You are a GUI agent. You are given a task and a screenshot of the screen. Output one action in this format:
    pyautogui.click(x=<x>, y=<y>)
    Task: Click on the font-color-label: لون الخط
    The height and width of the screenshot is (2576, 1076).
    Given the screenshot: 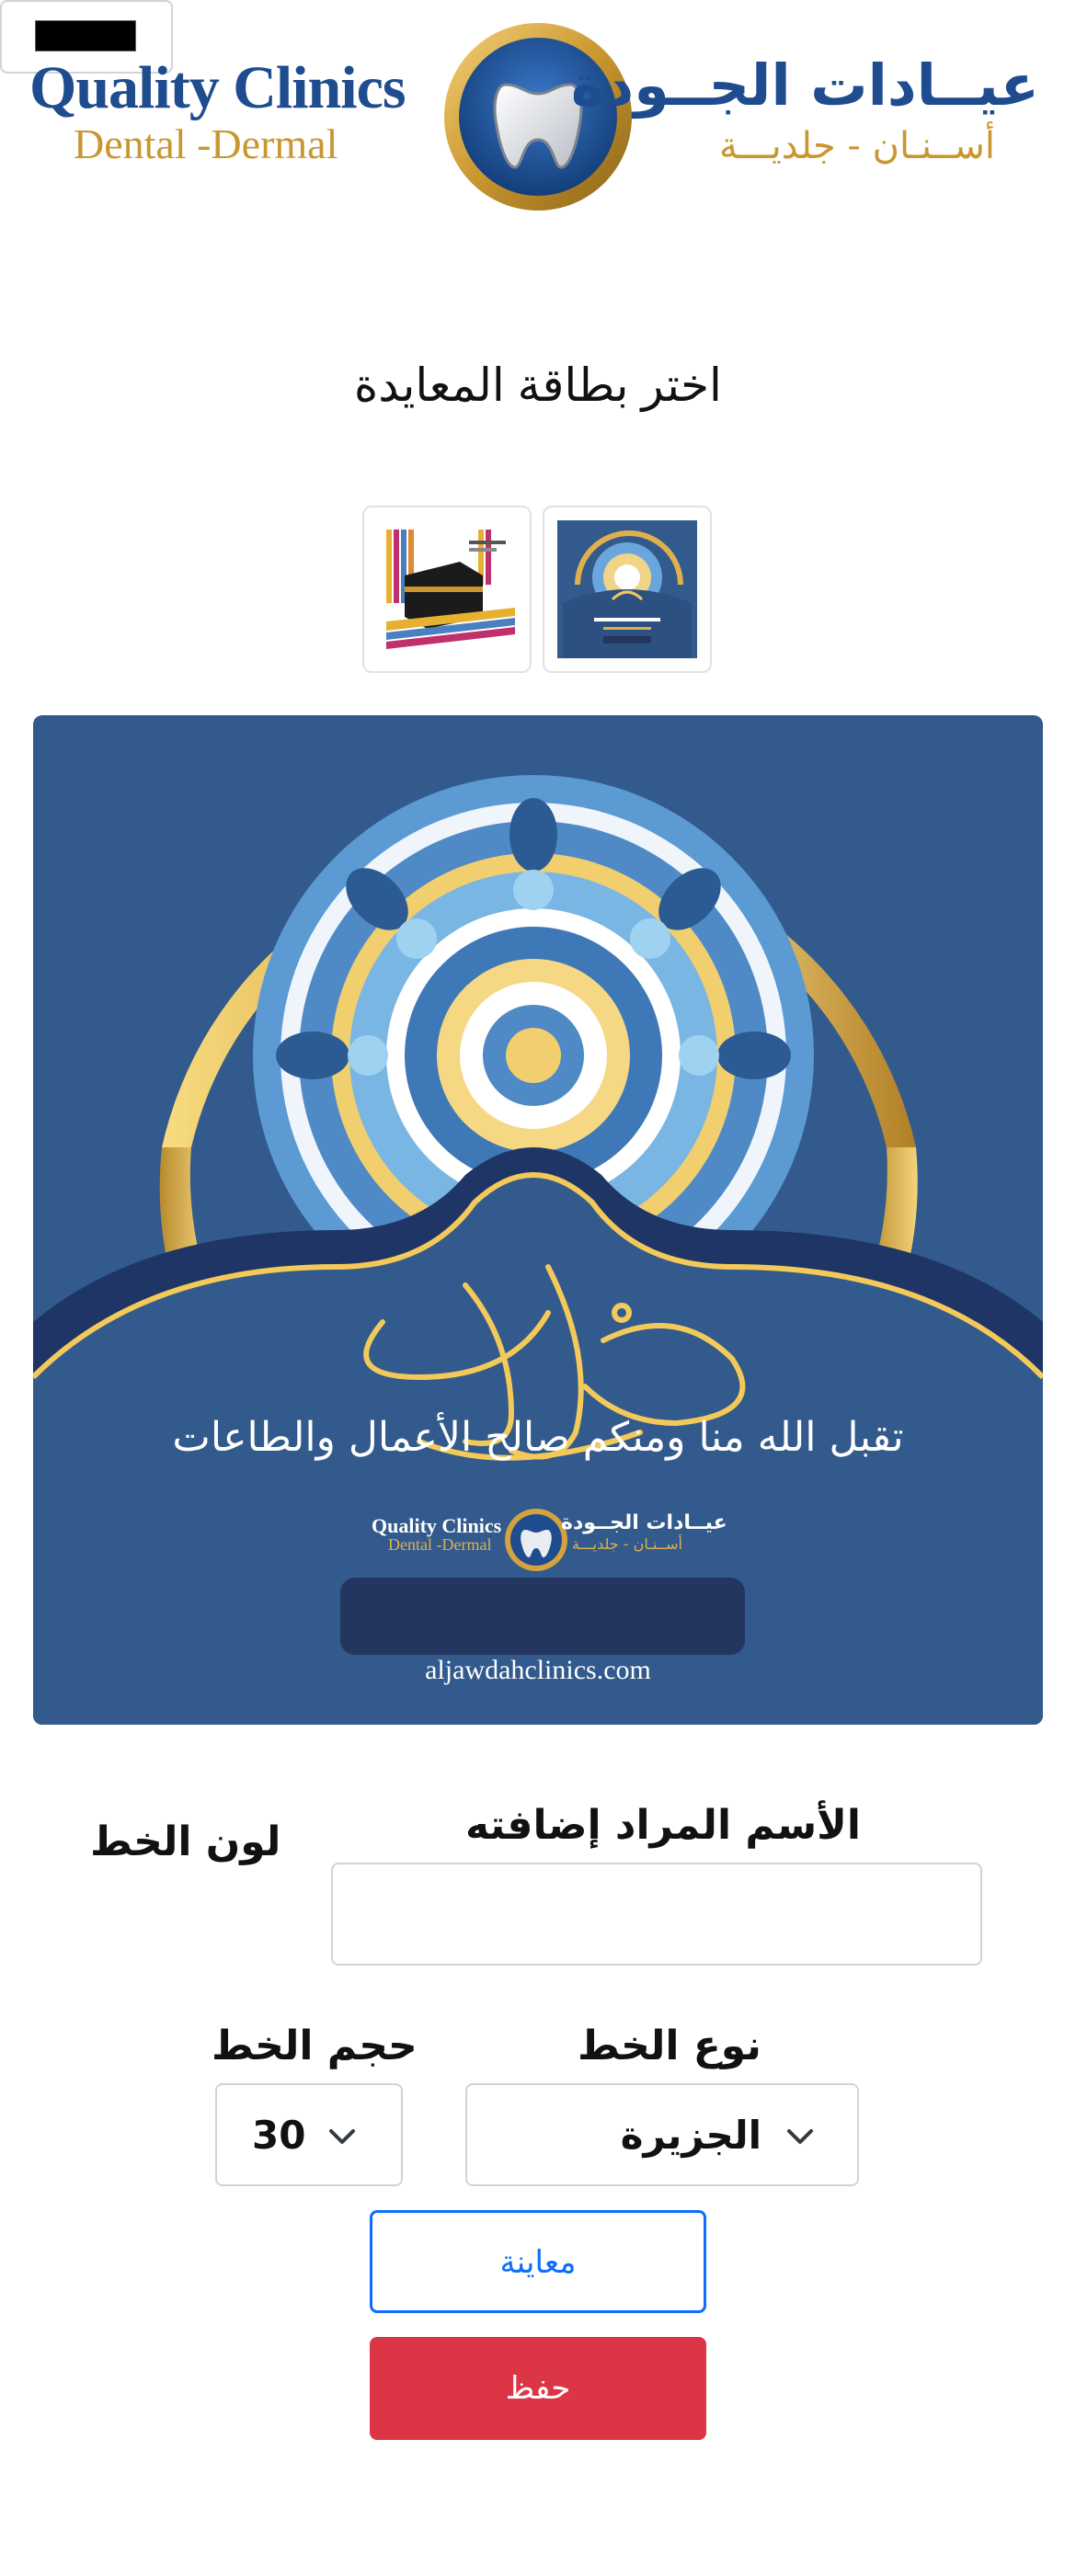 What is the action you would take?
    pyautogui.click(x=185, y=1841)
    